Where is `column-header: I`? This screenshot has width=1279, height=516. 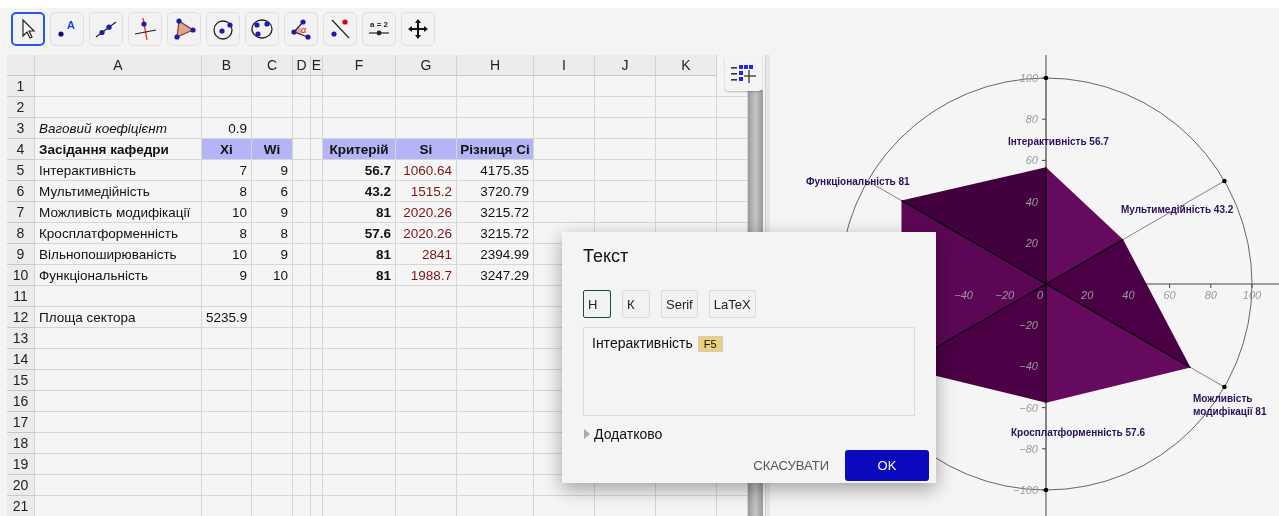 column-header: I is located at coordinates (564, 65).